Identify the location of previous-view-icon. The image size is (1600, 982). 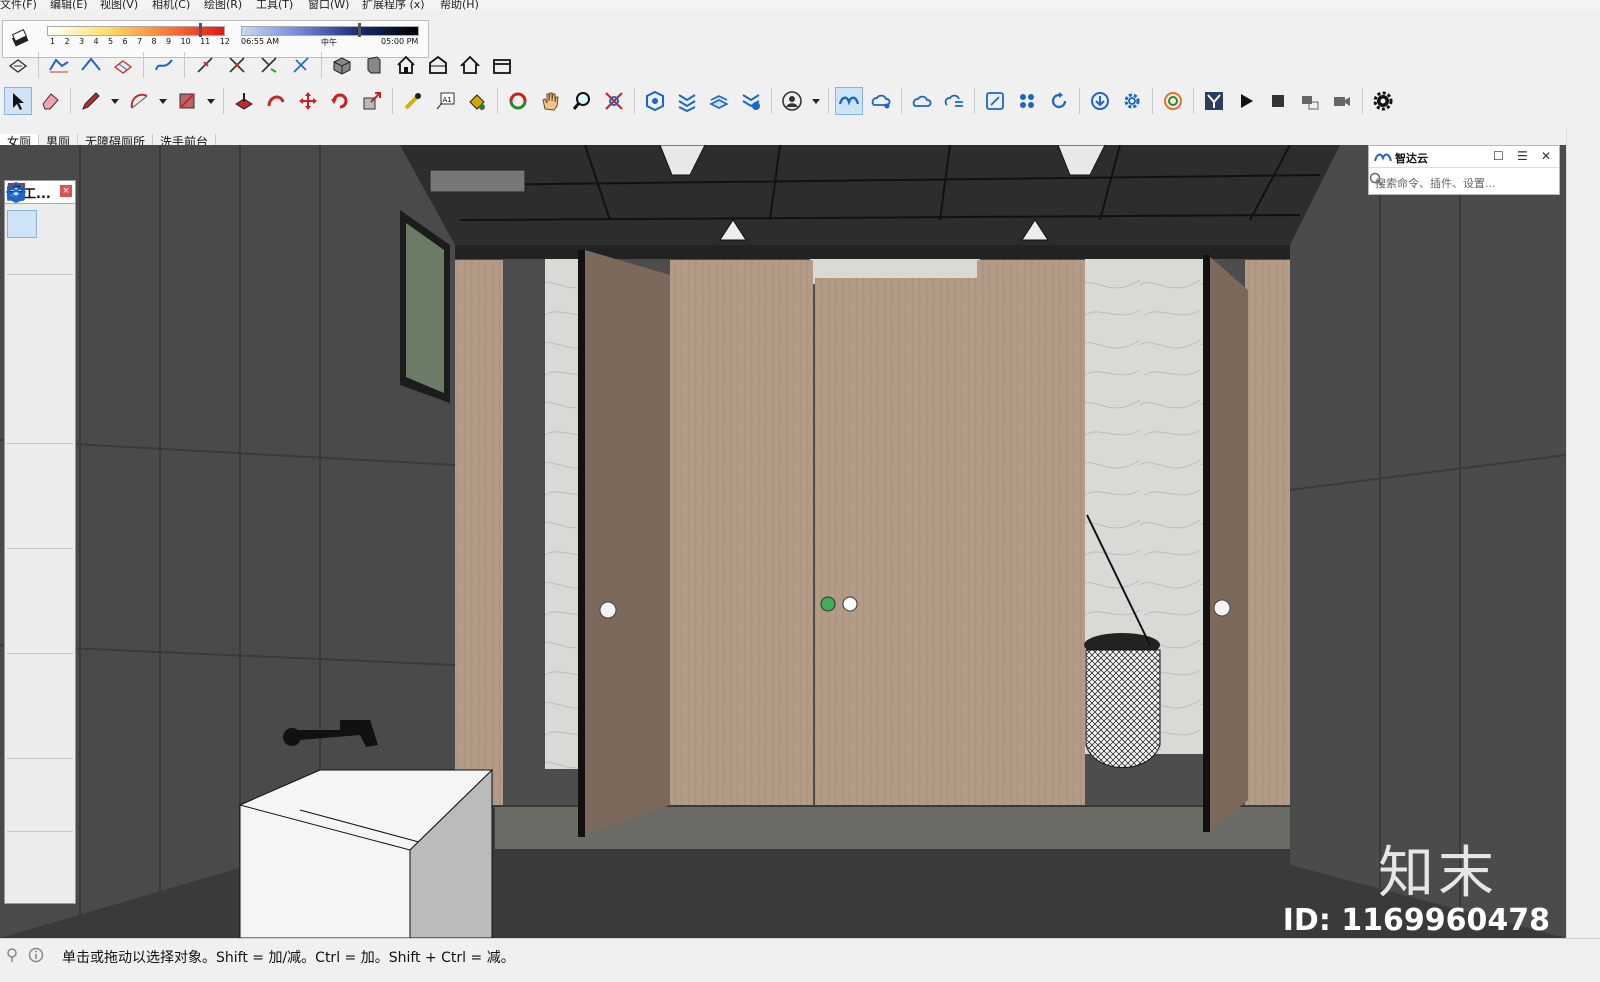
(39, 468).